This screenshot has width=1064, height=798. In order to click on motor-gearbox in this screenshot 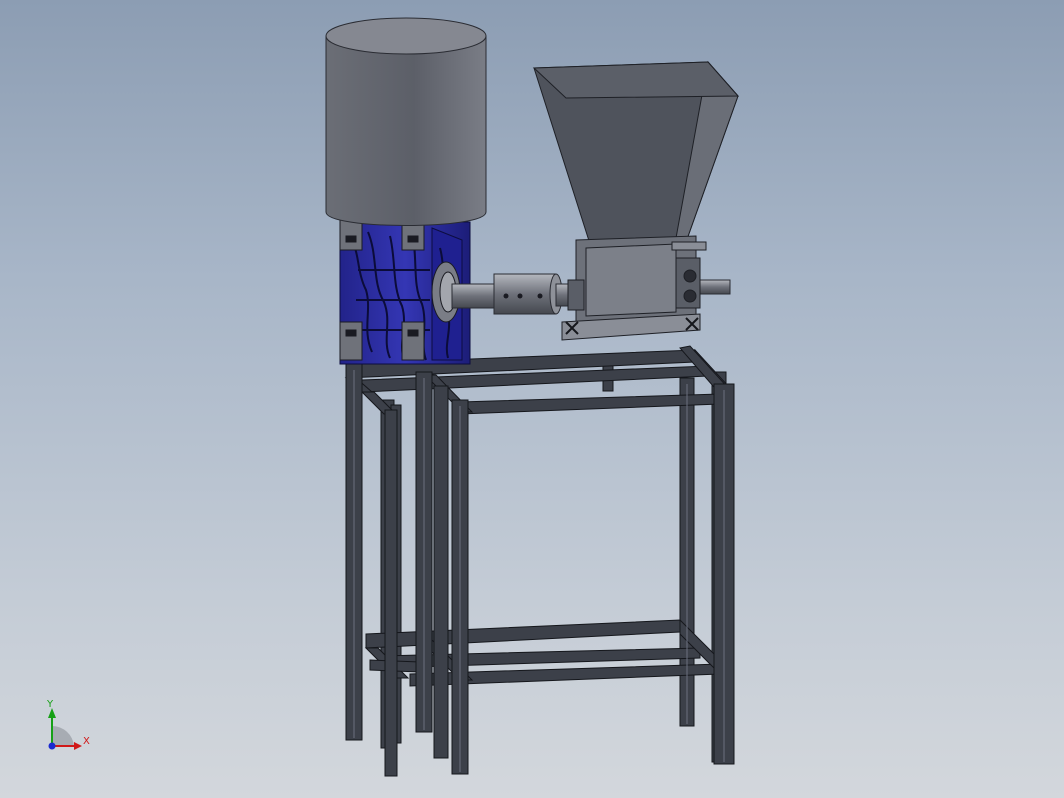, I will do `click(405, 288)`.